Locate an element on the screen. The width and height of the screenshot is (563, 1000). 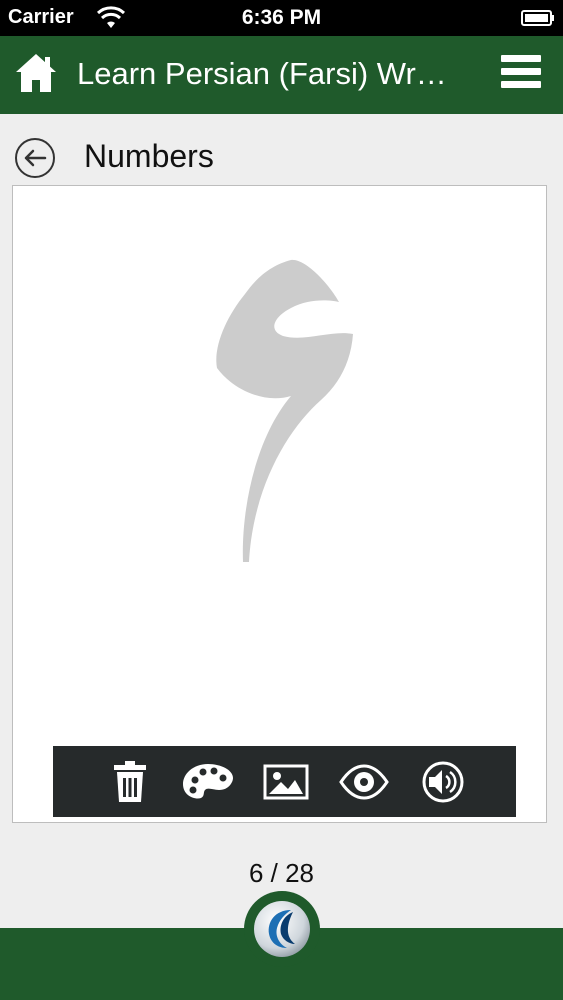
image-icon is located at coordinates (286, 782).